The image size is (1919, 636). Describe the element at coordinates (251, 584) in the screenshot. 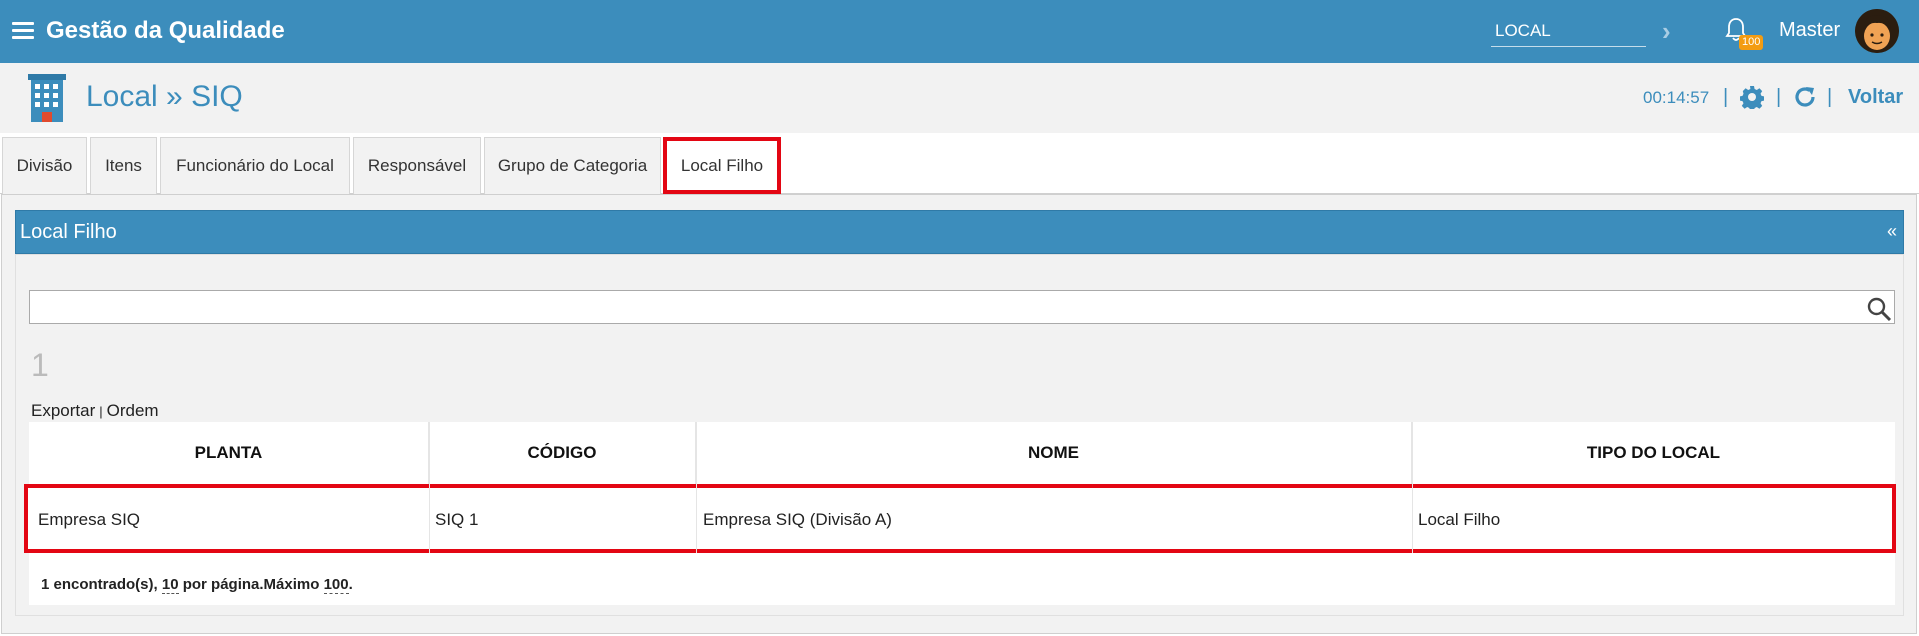

I see `per-page-text: por página.Máximo` at that location.